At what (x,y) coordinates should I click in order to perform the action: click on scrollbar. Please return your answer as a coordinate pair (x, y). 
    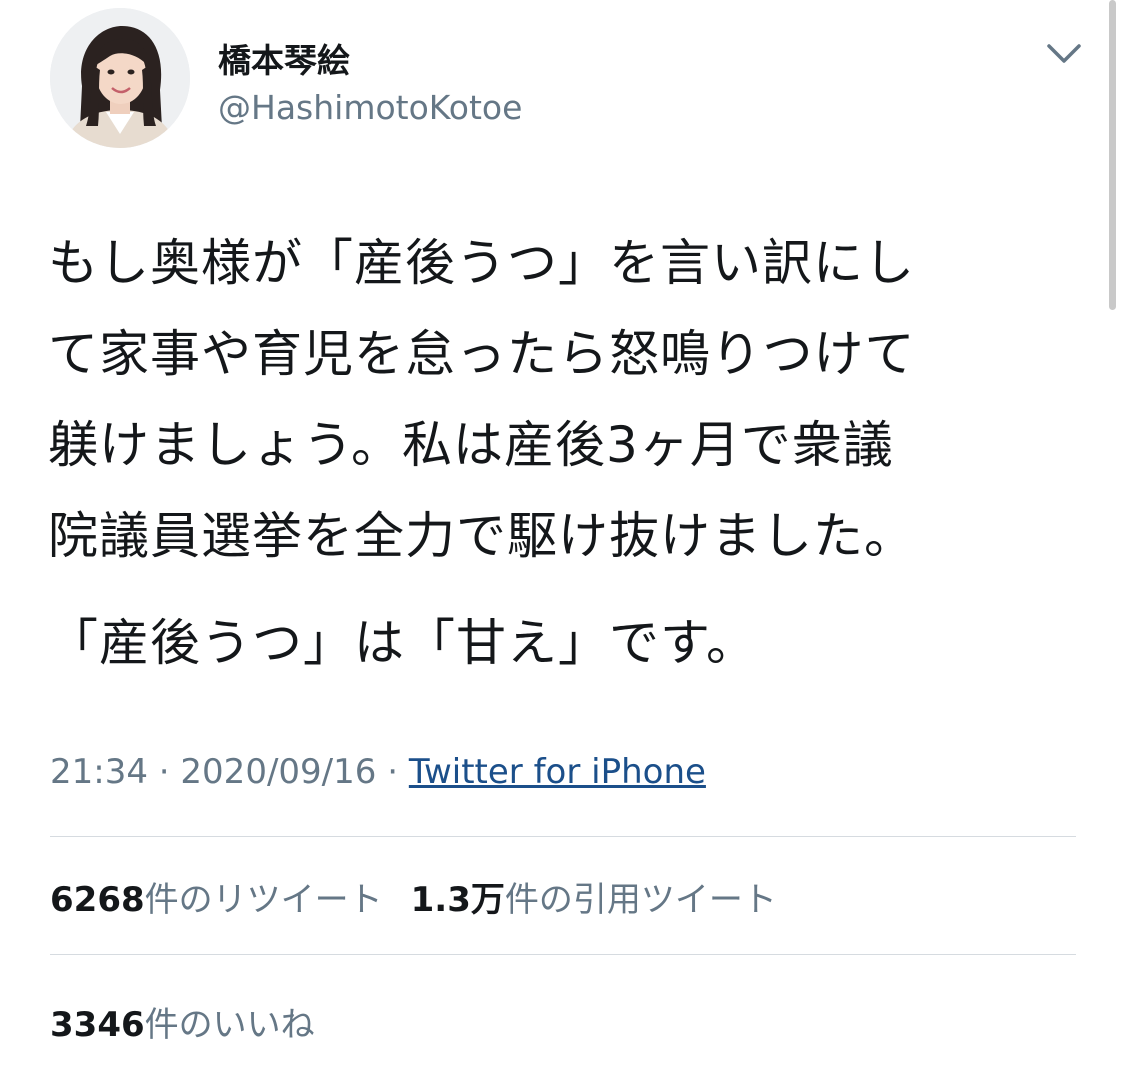
    Looking at the image, I should click on (1112, 155).